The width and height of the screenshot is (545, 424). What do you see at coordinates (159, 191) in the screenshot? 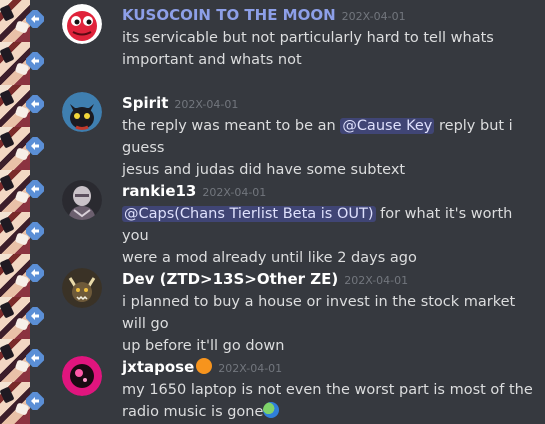
I see `username: rankie13` at bounding box center [159, 191].